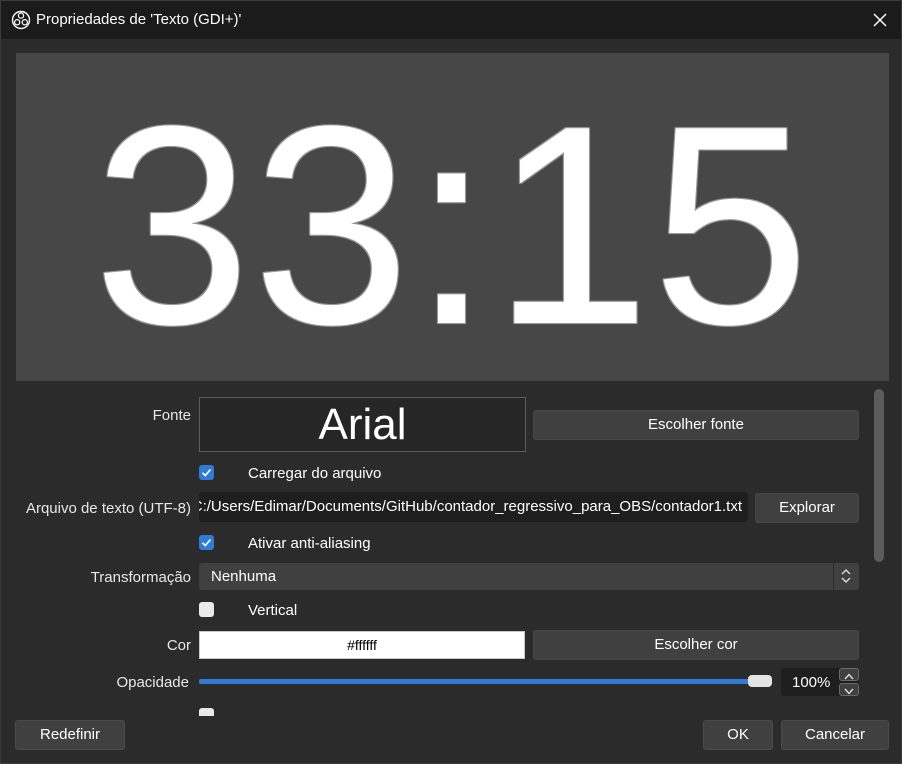  What do you see at coordinates (760, 681) in the screenshot?
I see `opacity-slider-handle` at bounding box center [760, 681].